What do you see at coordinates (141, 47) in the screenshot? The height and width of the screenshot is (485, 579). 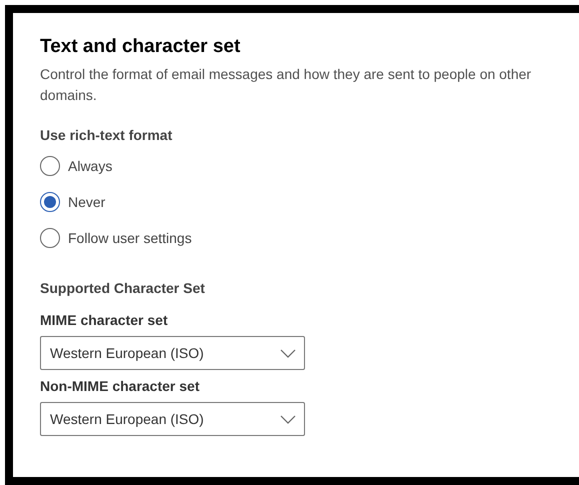 I see `section-title: Text and character set` at bounding box center [141, 47].